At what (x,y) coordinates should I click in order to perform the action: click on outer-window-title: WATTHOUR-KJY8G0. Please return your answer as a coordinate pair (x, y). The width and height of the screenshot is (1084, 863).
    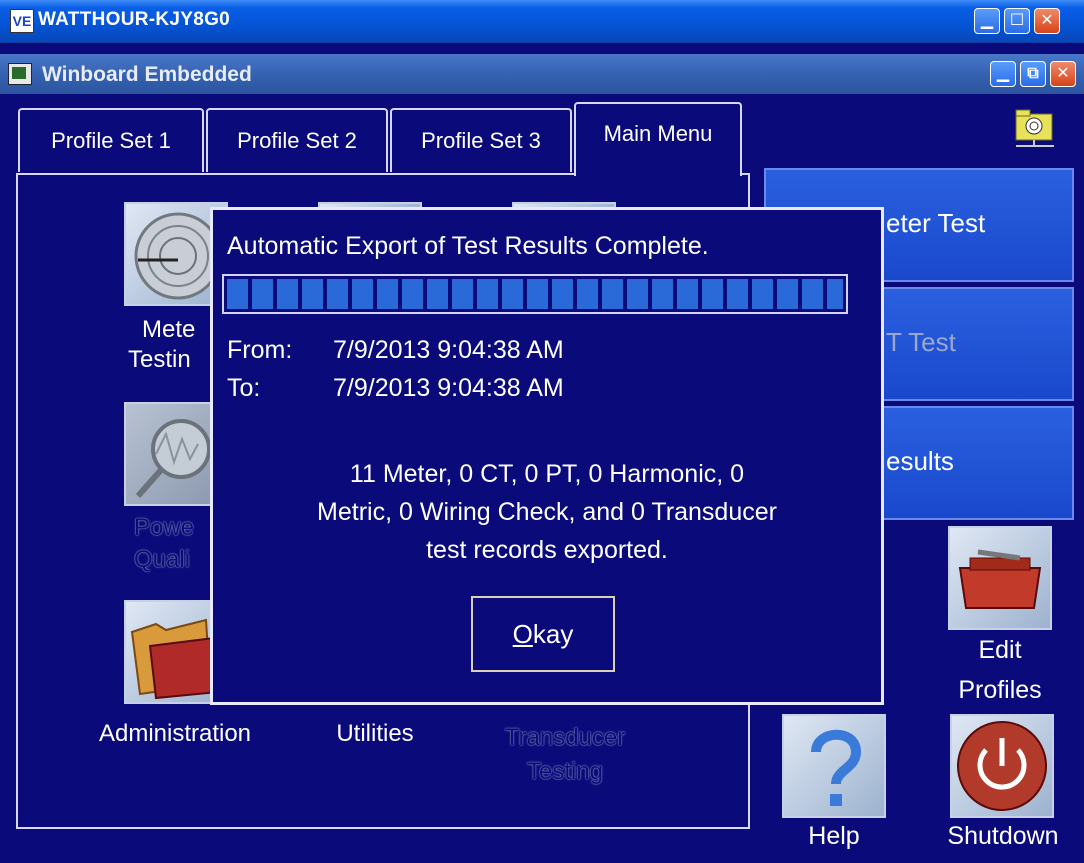
    Looking at the image, I should click on (134, 19).